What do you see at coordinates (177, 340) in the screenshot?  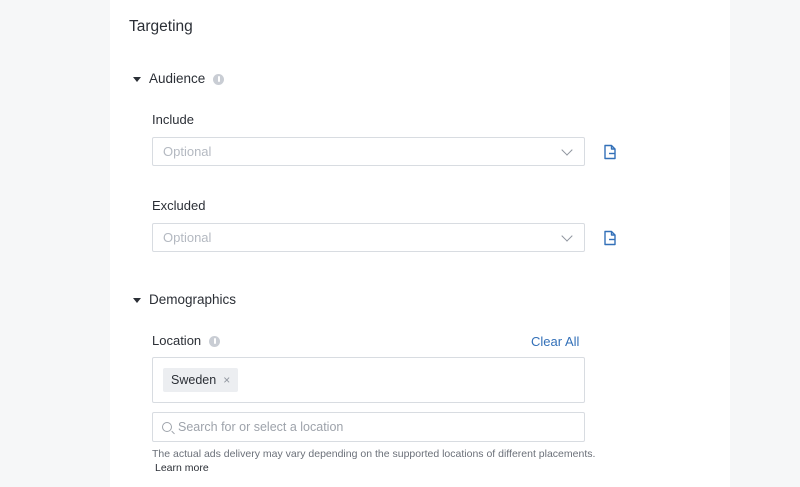 I see `location-label: Location` at bounding box center [177, 340].